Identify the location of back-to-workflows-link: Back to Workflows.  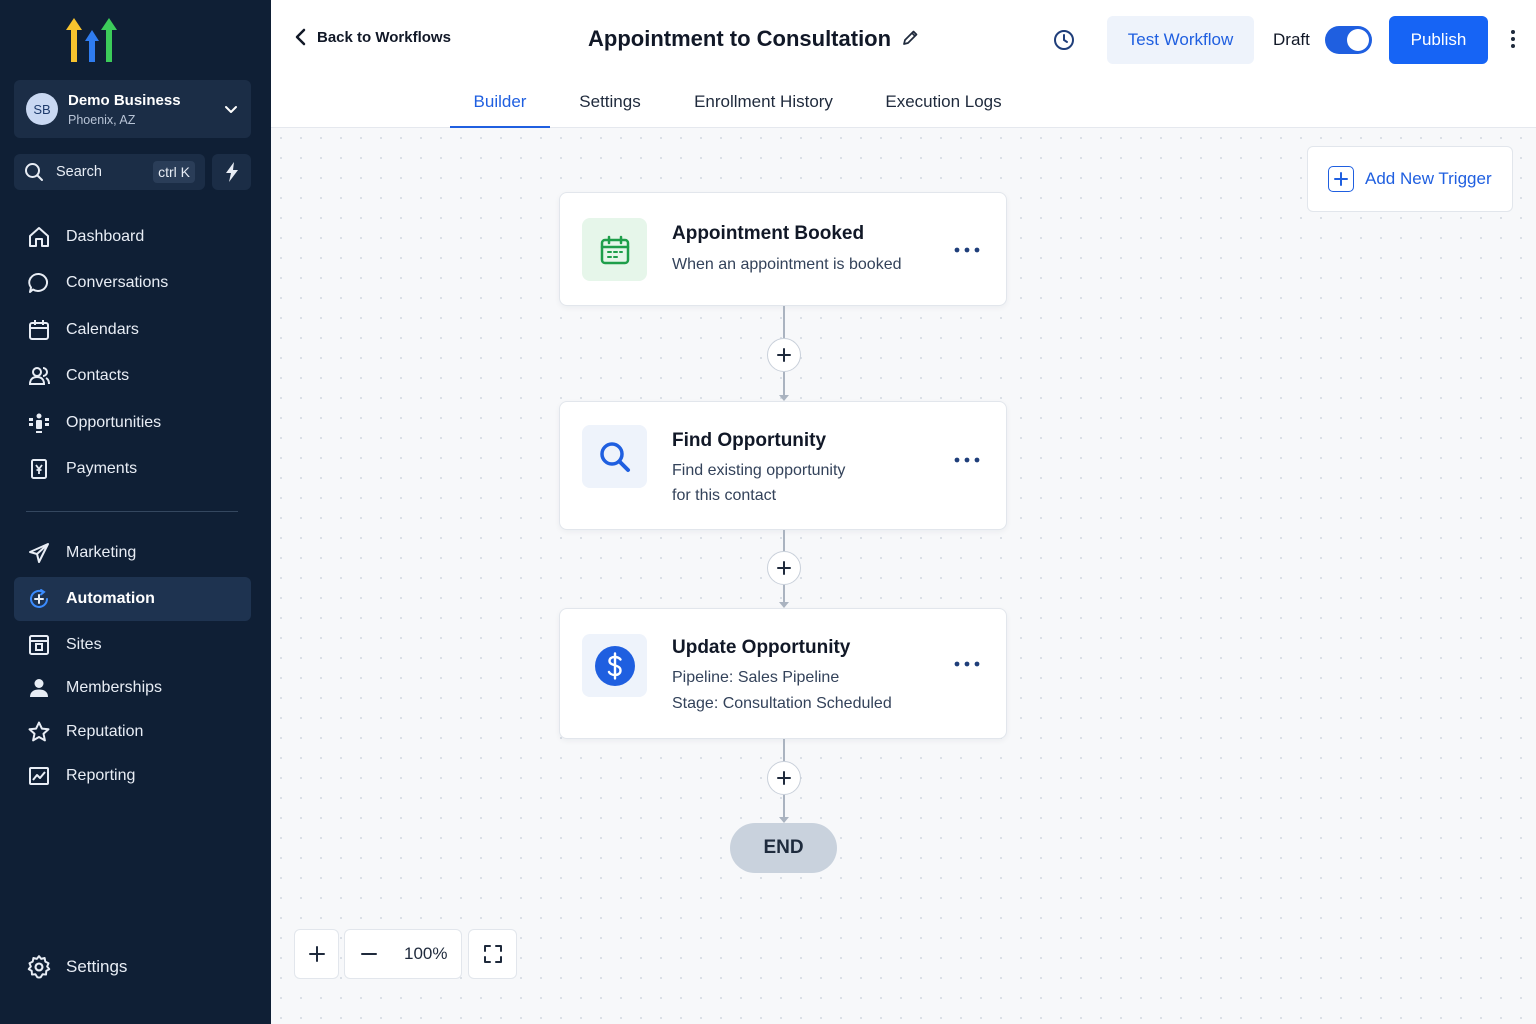
(373, 37).